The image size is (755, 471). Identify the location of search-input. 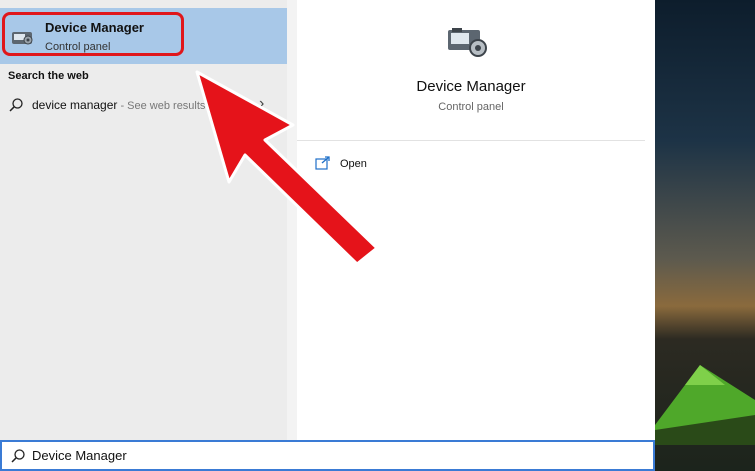
(332, 455).